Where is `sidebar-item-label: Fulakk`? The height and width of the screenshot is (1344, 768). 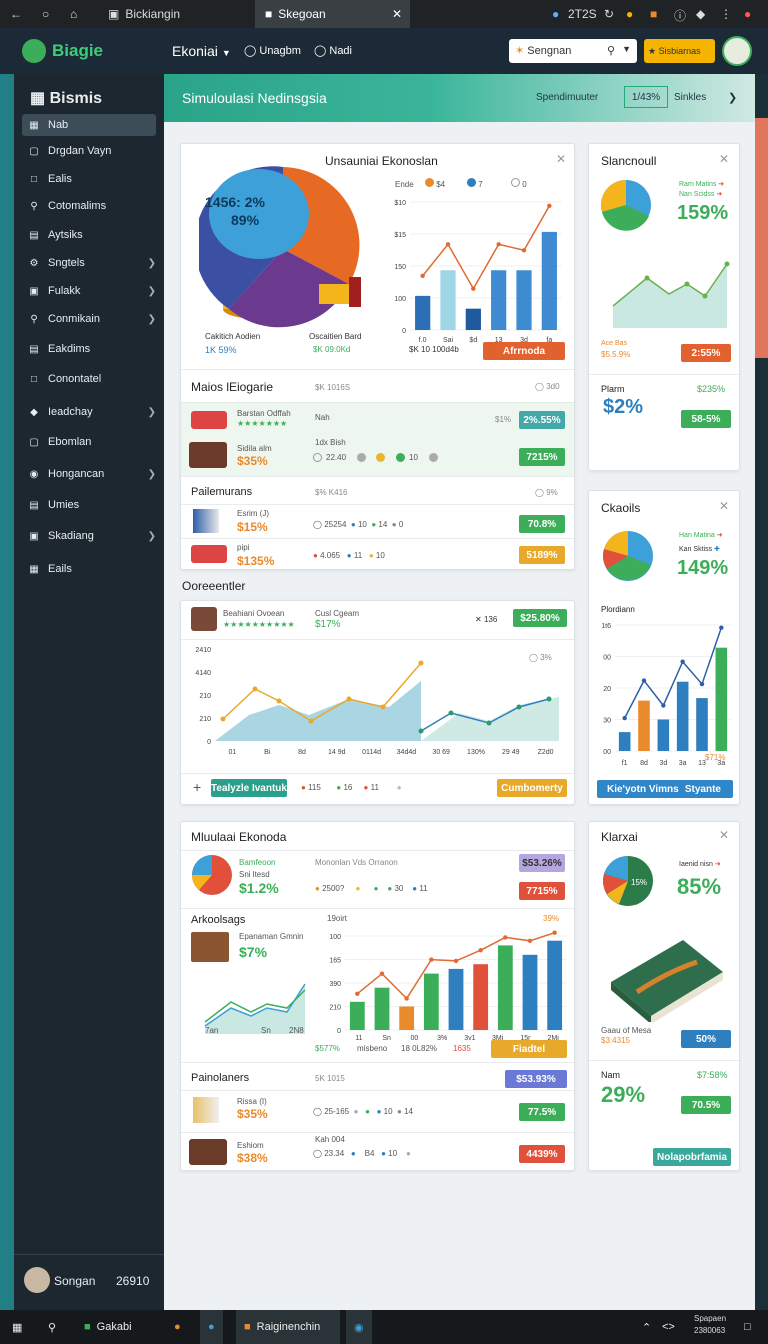 sidebar-item-label: Fulakk is located at coordinates (64, 291).